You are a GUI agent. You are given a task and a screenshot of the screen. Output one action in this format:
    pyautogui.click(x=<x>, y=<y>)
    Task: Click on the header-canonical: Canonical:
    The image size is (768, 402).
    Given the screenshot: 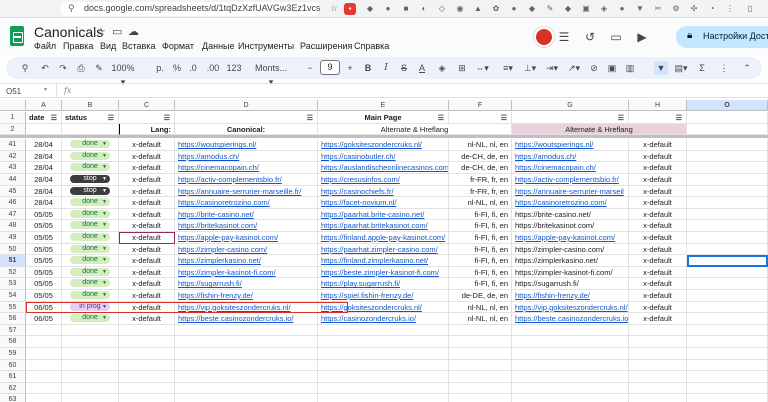 What is the action you would take?
    pyautogui.click(x=246, y=129)
    